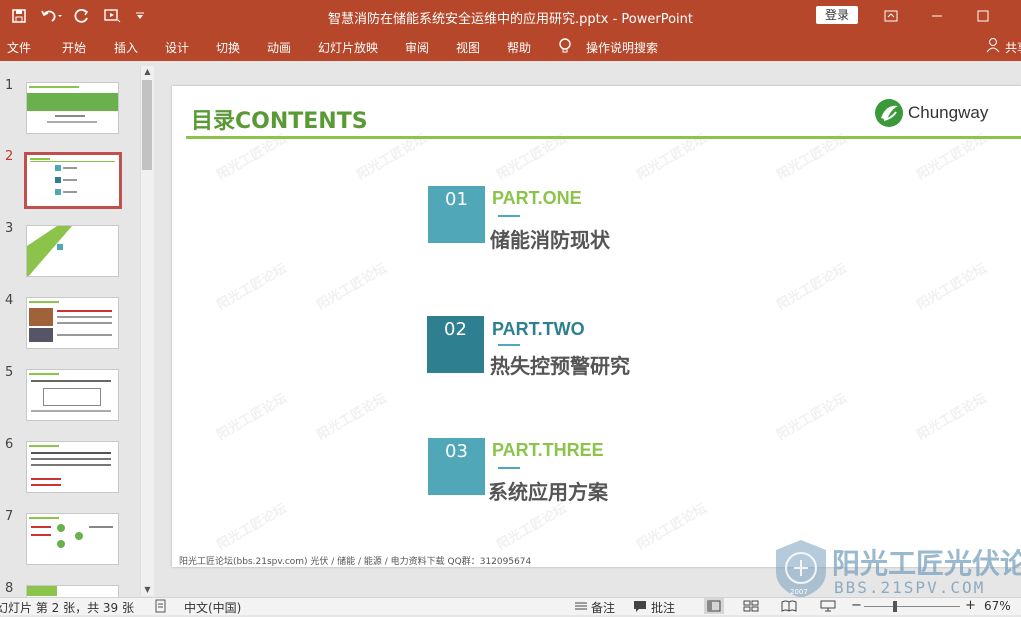 This screenshot has height=617, width=1021. Describe the element at coordinates (603, 137) in the screenshot. I see `title-underline` at that location.